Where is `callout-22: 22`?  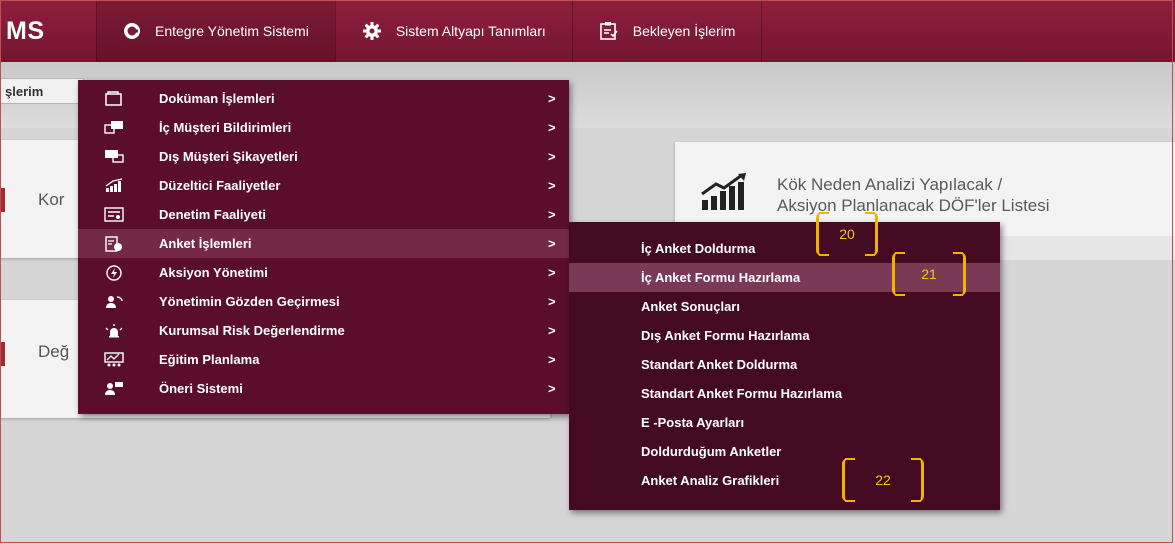 callout-22: 22 is located at coordinates (883, 480).